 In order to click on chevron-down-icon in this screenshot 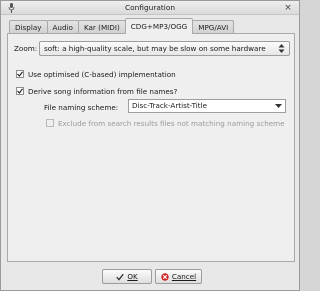, I will do `click(278, 106)`.